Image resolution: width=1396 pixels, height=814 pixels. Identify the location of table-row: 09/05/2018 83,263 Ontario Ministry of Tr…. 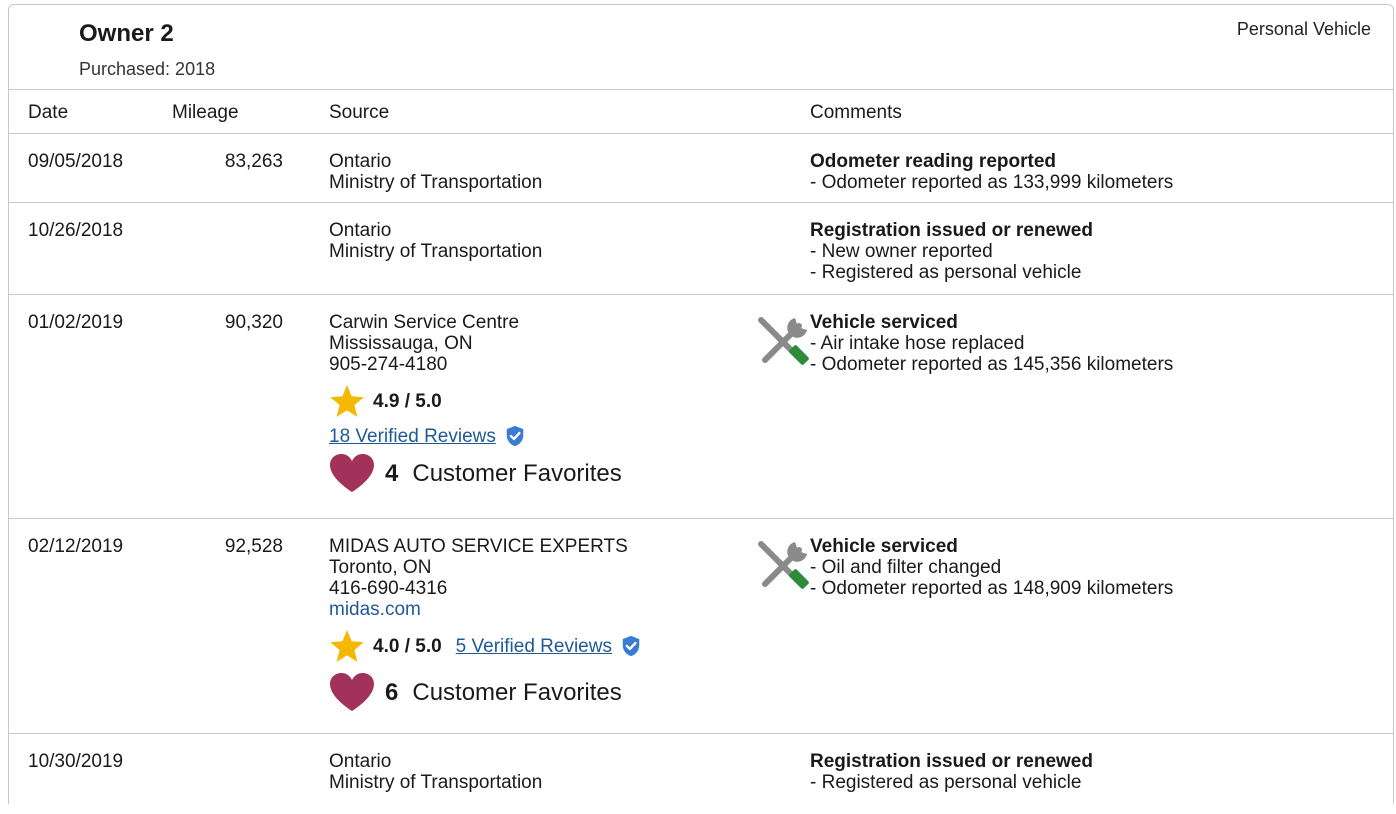
(701, 168).